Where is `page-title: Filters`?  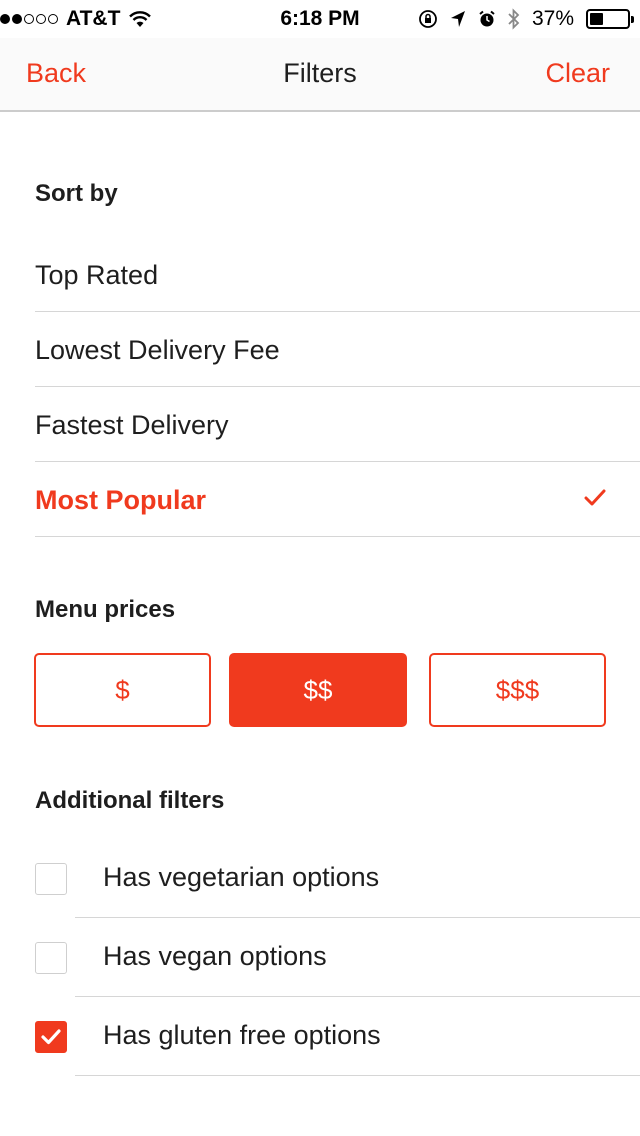 page-title: Filters is located at coordinates (320, 73).